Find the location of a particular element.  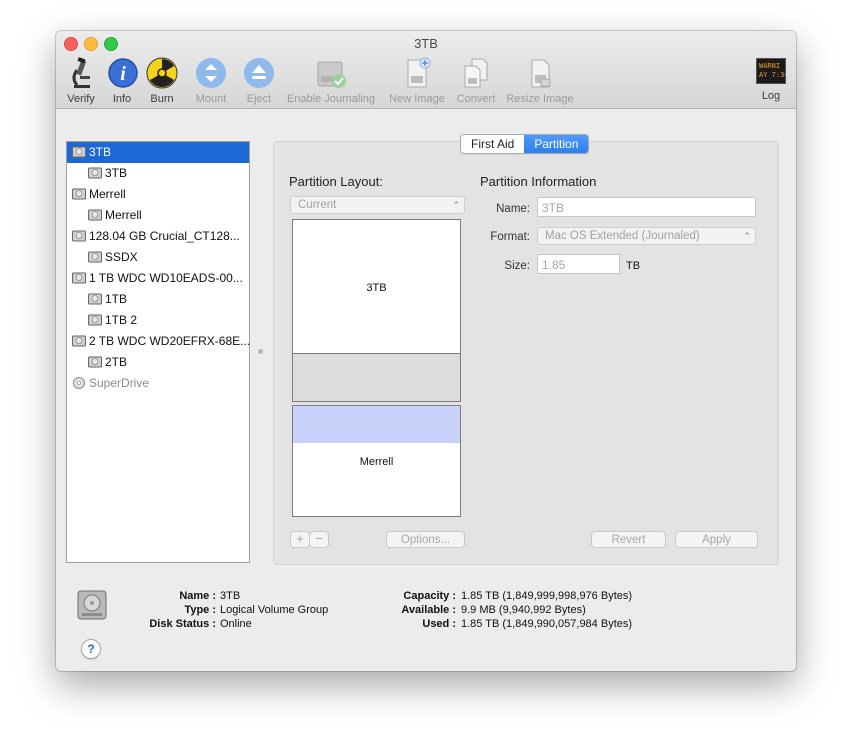

partition-layout-popup-value: Current is located at coordinates (317, 205).